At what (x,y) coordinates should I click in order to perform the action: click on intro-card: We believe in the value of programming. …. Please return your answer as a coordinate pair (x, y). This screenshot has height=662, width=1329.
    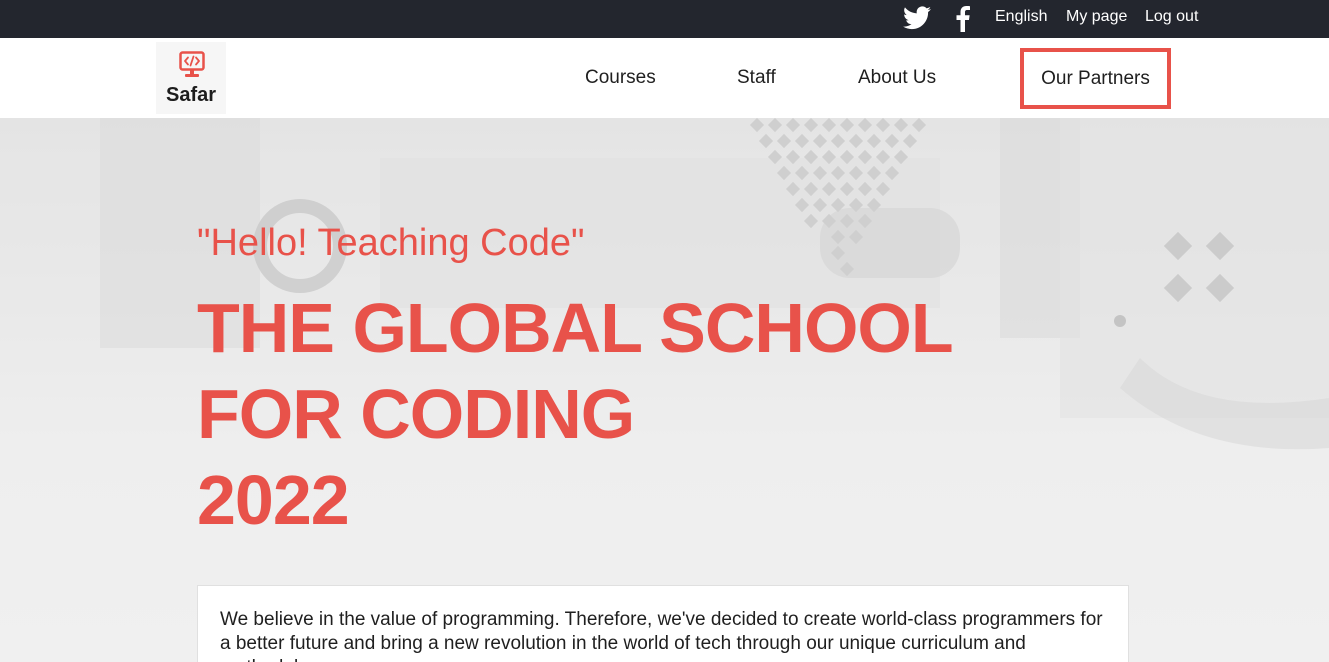
    Looking at the image, I should click on (663, 623).